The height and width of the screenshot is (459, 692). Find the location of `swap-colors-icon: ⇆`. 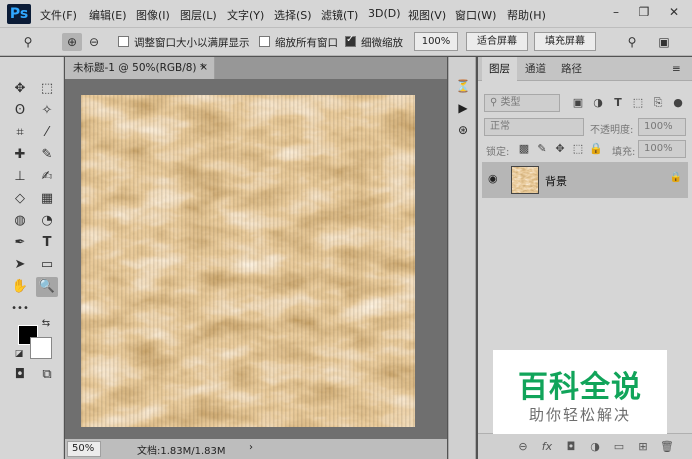

swap-colors-icon: ⇆ is located at coordinates (46, 324).